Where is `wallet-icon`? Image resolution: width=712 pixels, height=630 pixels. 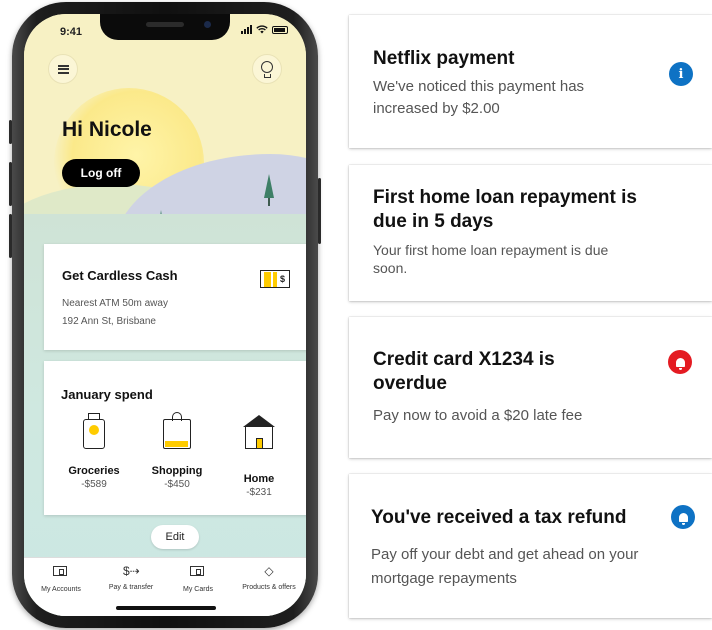
wallet-icon is located at coordinates (61, 573).